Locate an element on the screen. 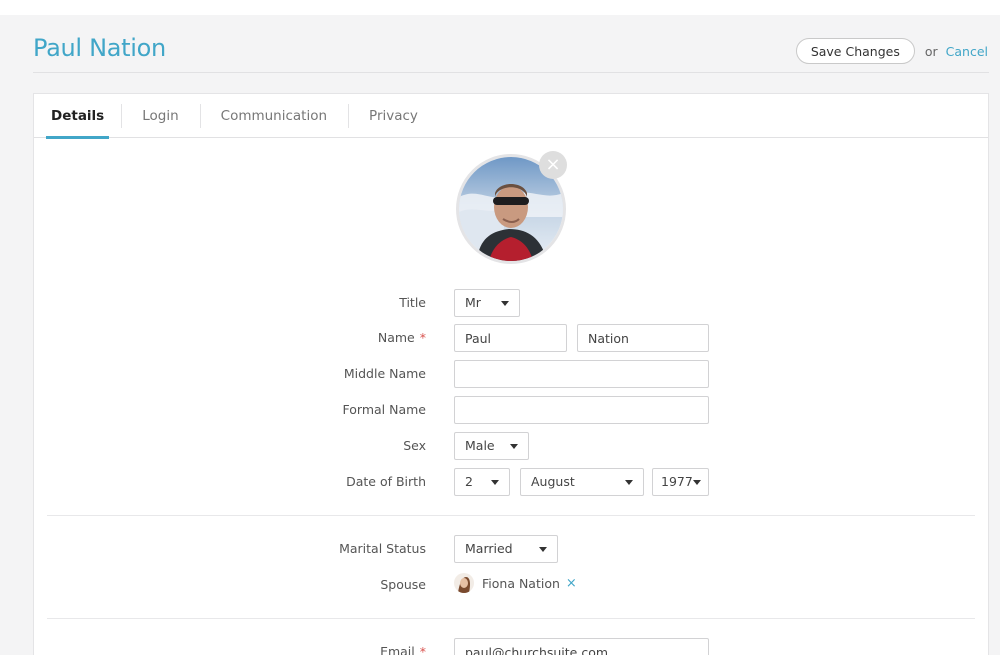 The width and height of the screenshot is (1000, 655). spouse-chip: Fiona Nation × is located at coordinates (515, 583).